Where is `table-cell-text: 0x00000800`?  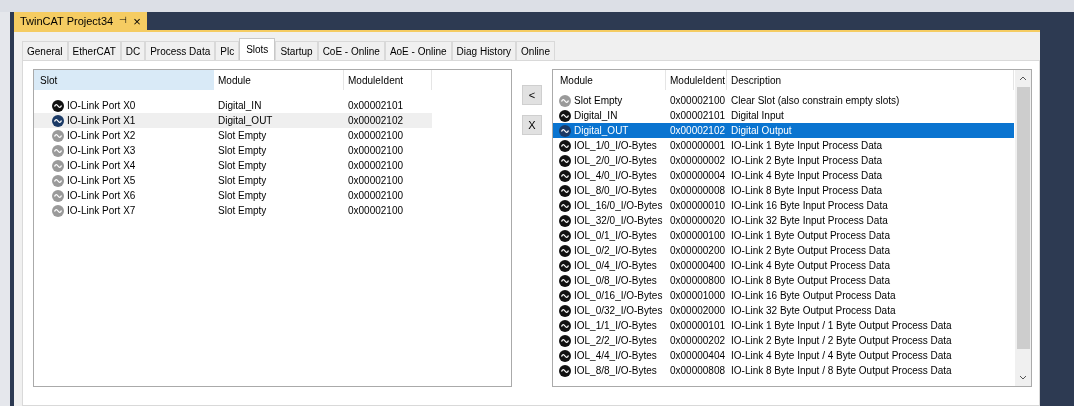 table-cell-text: 0x00000800 is located at coordinates (698, 281).